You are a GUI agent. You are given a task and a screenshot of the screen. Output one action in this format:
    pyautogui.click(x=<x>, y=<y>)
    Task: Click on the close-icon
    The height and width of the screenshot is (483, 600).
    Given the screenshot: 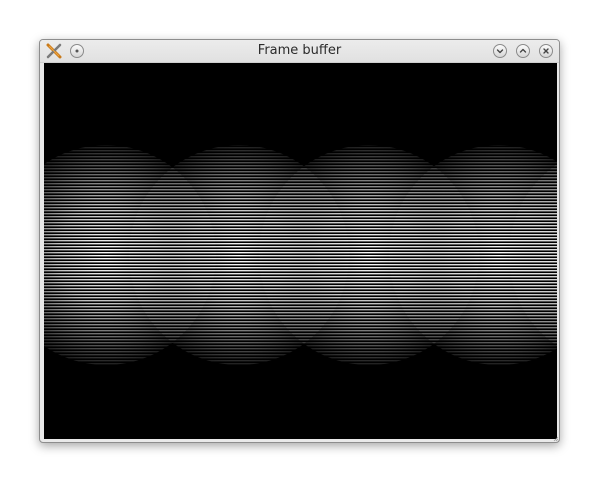 What is the action you would take?
    pyautogui.click(x=546, y=51)
    